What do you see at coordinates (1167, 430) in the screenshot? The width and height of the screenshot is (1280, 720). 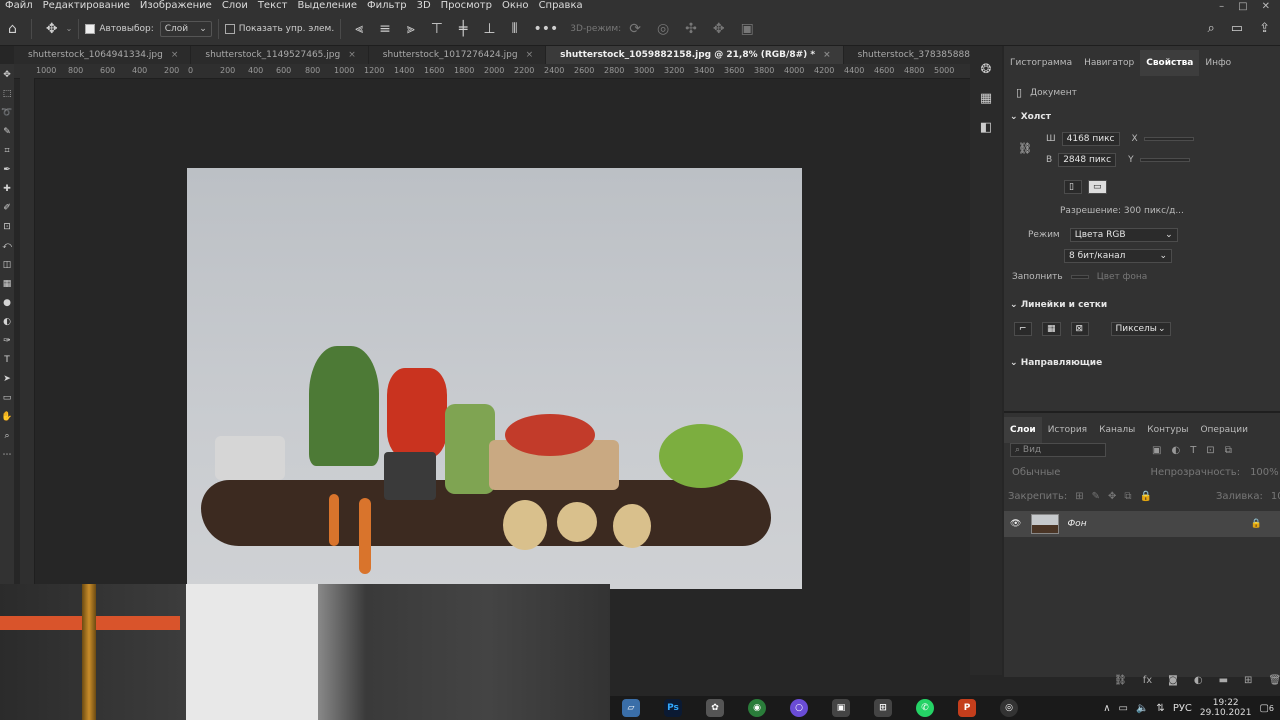 I see `tab-paths: Контуры` at bounding box center [1167, 430].